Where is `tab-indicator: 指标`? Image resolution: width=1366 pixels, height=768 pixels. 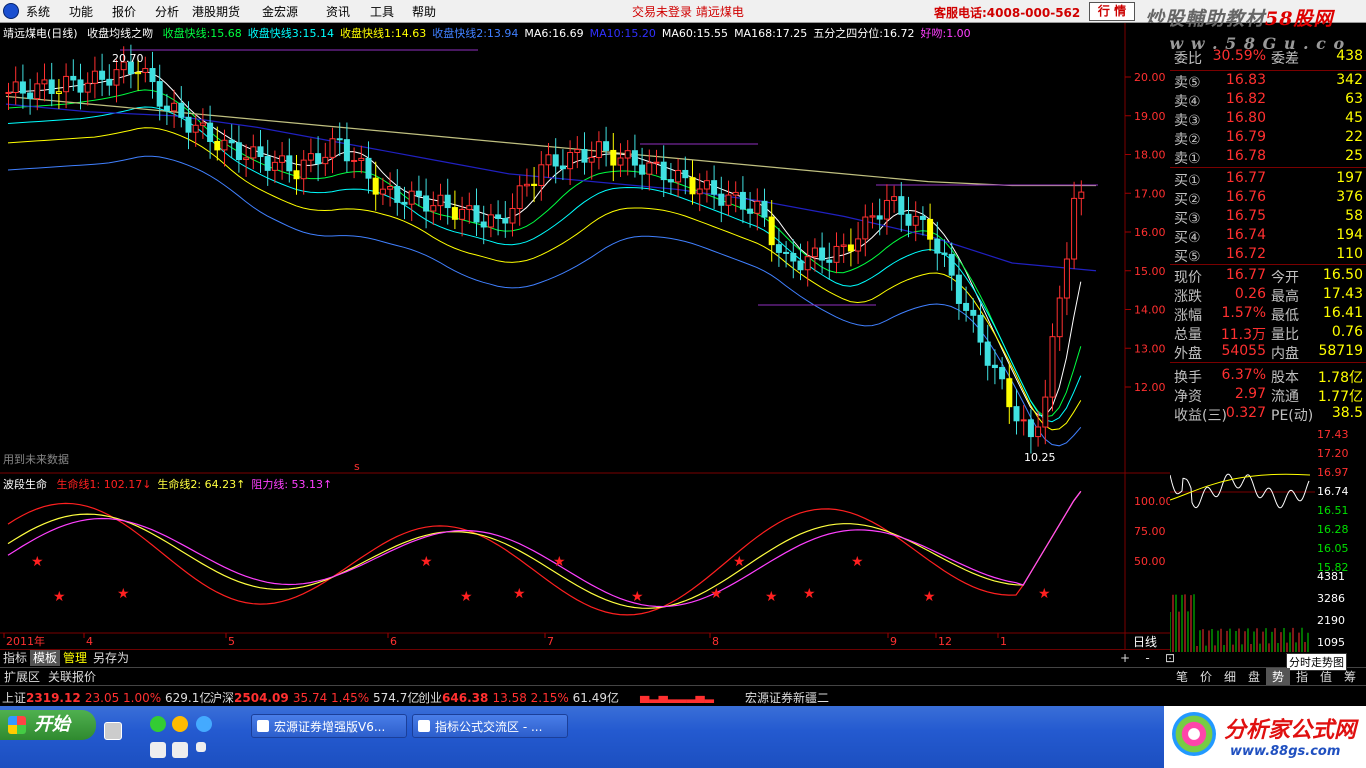
tab-indicator: 指标 is located at coordinates (15, 658).